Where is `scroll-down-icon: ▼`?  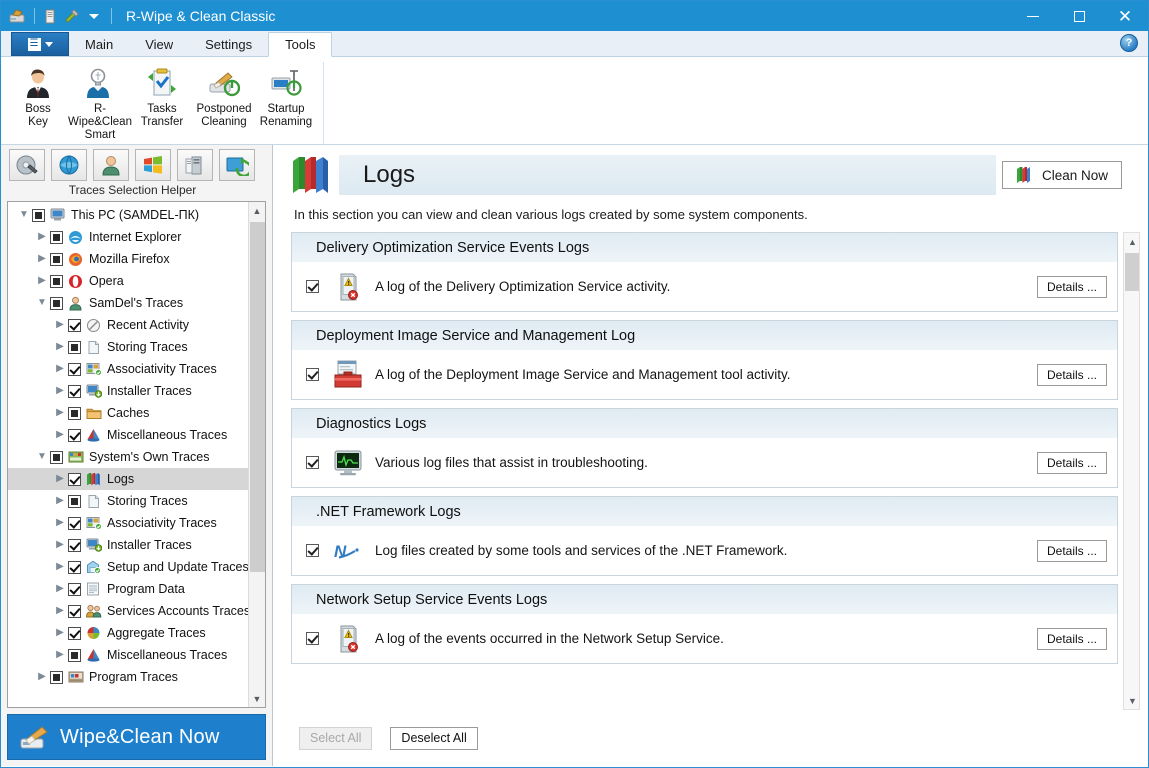 scroll-down-icon: ▼ is located at coordinates (256, 698).